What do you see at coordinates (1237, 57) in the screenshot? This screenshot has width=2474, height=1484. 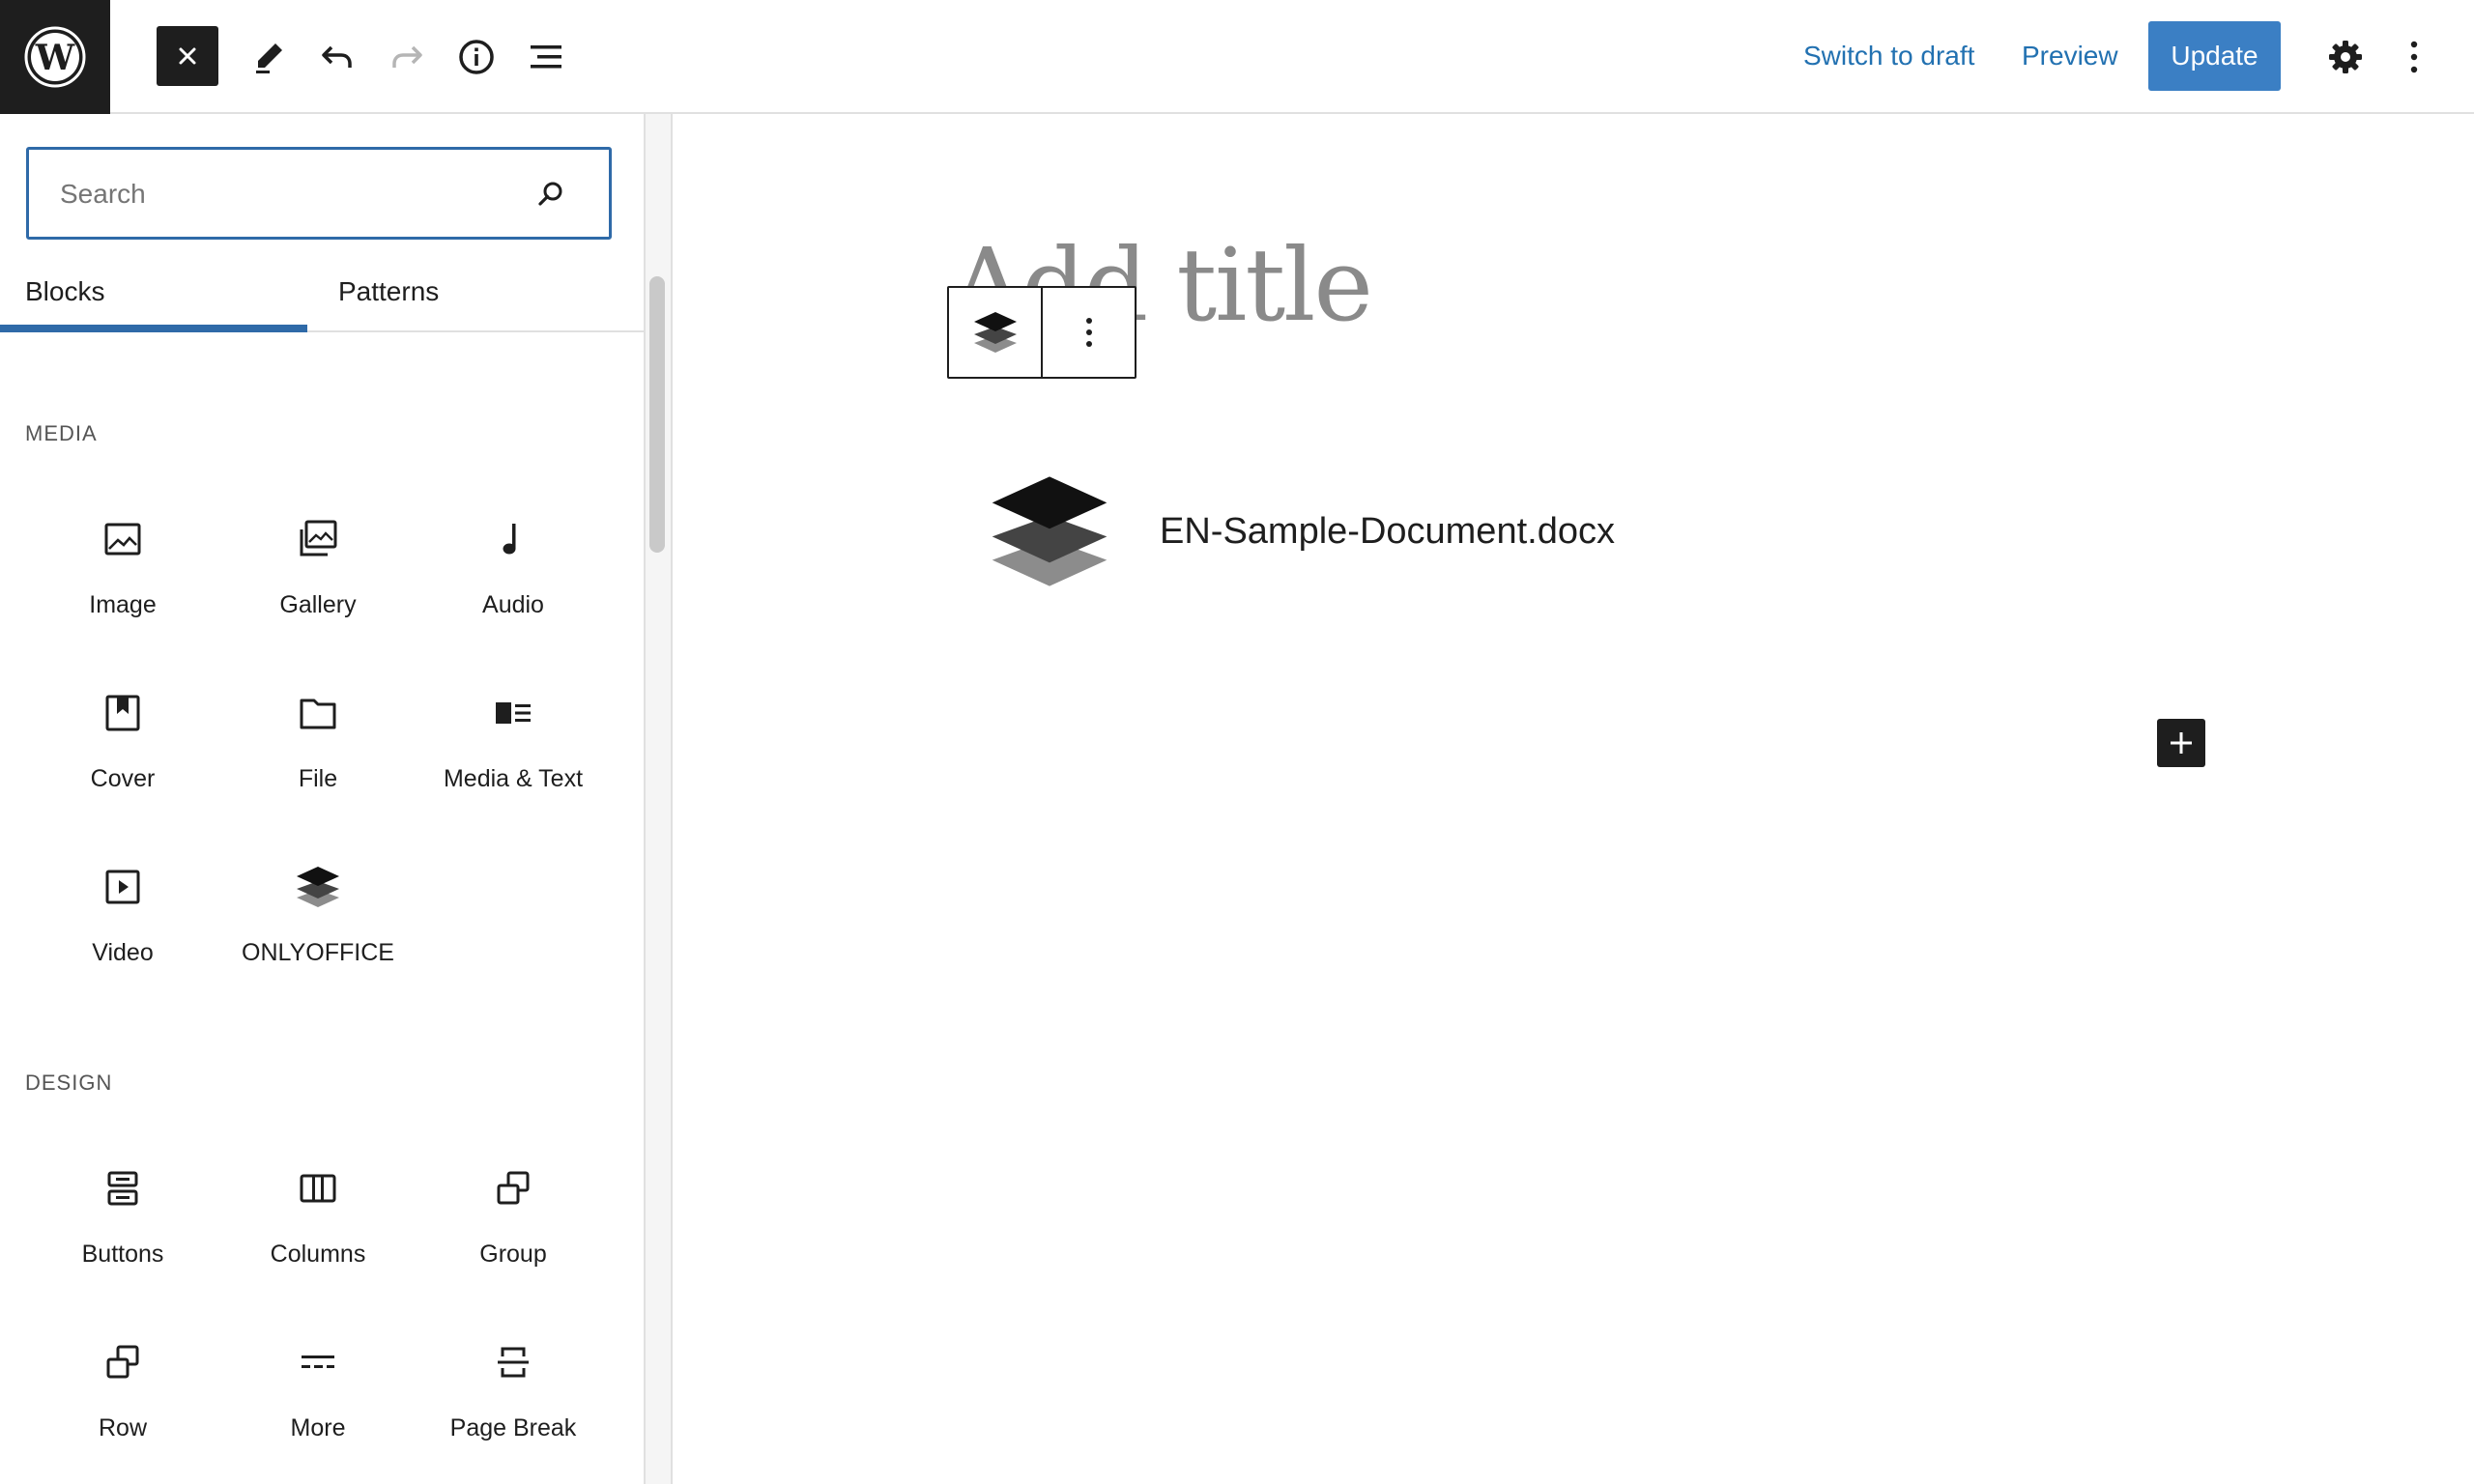 I see `editor-header: W Switch to draft Preview Update` at bounding box center [1237, 57].